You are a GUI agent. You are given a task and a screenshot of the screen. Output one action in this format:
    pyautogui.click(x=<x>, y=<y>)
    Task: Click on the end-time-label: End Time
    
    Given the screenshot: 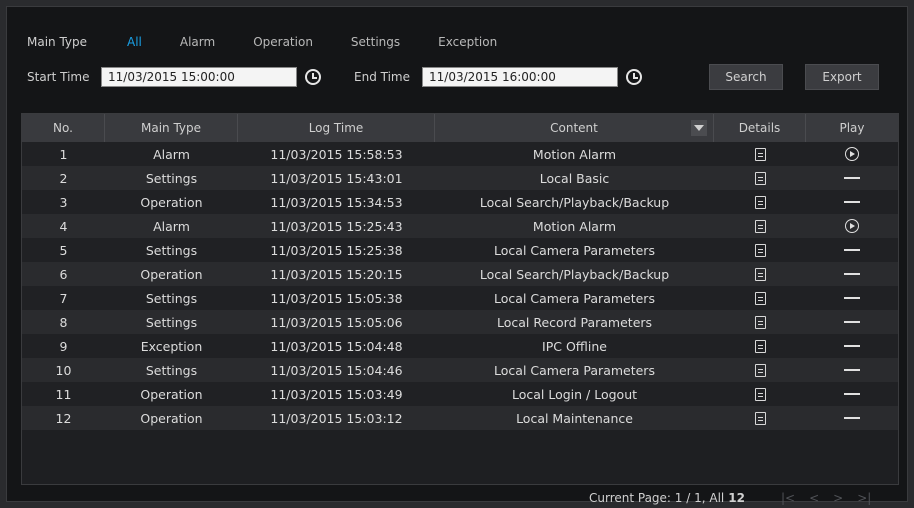 What is the action you would take?
    pyautogui.click(x=382, y=77)
    